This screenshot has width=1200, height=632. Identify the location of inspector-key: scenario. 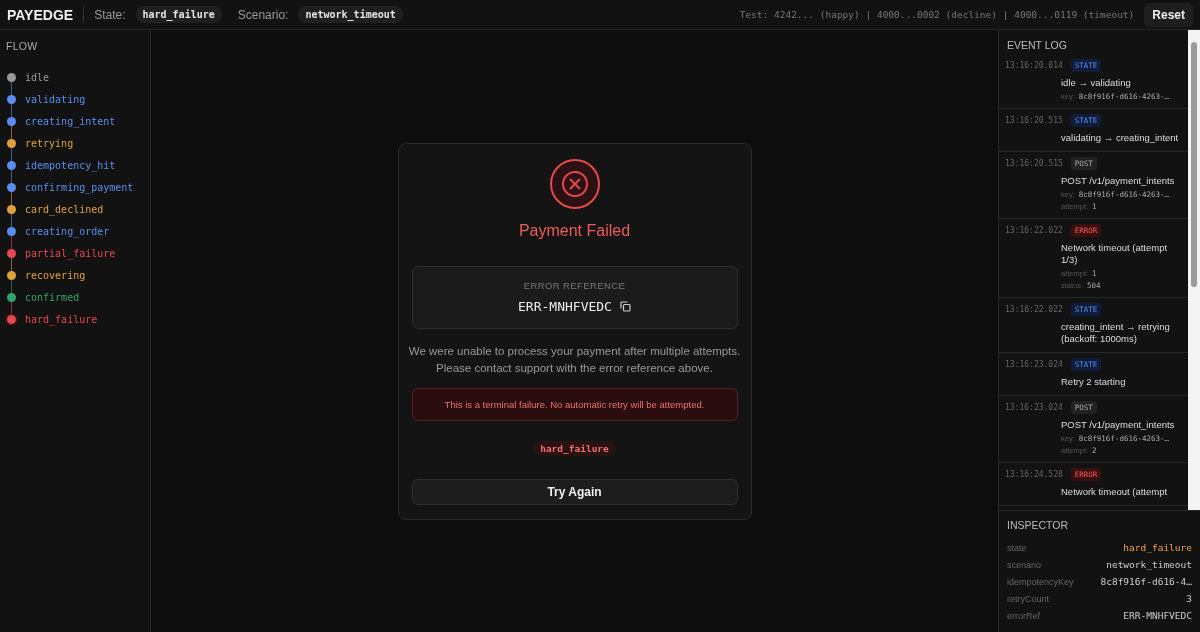
(1024, 564).